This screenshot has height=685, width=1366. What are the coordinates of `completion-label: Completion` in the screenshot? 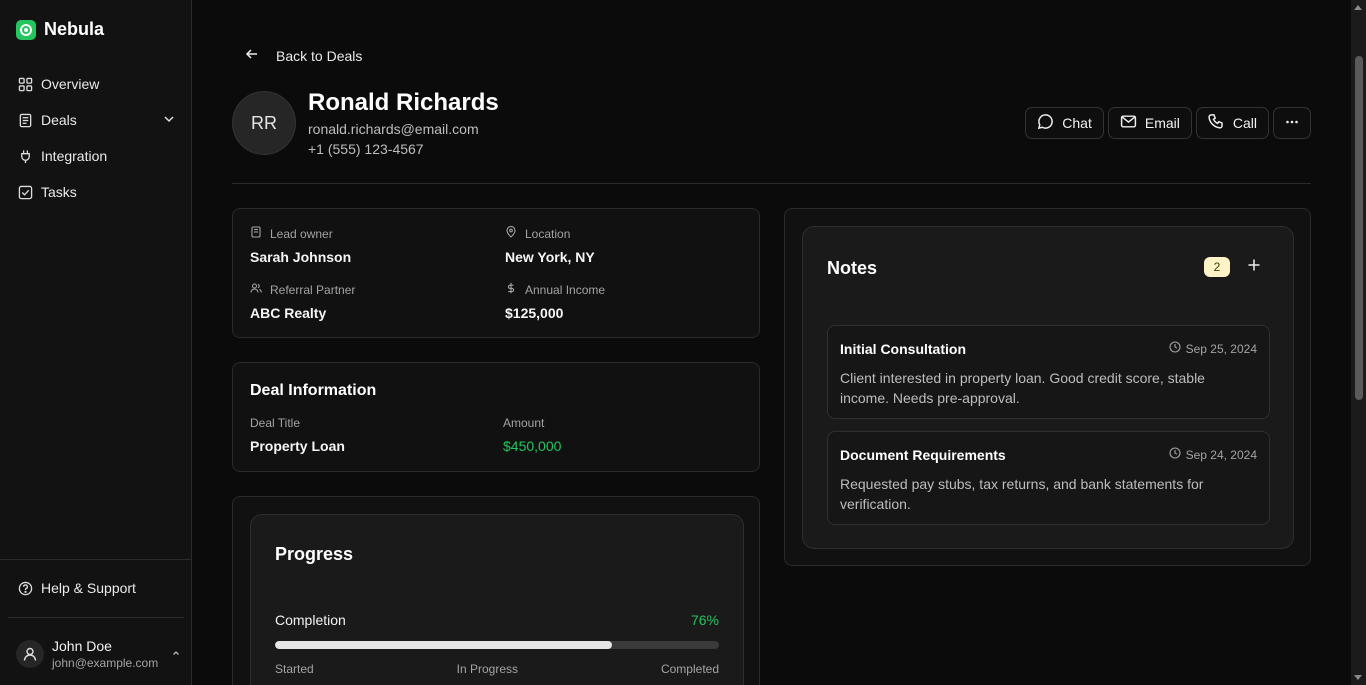 It's located at (310, 620).